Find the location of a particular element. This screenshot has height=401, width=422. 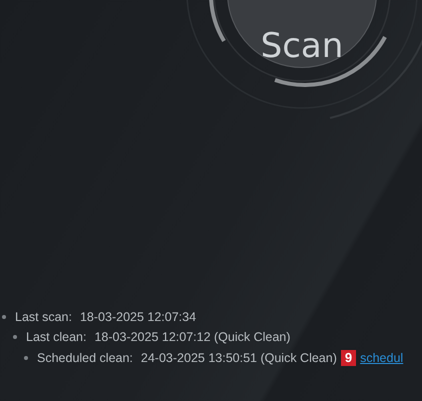

schedule-link: schedul is located at coordinates (382, 358).